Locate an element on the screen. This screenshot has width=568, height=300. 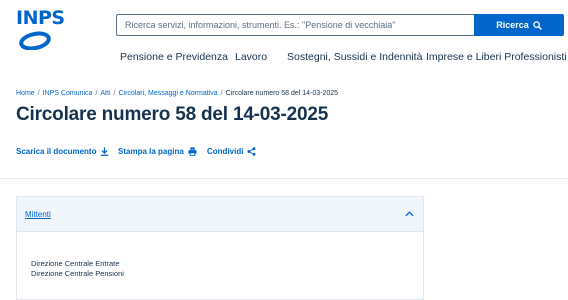
breadcrumb-current: Circolare numero 58 del 14-03-2025 is located at coordinates (282, 93).